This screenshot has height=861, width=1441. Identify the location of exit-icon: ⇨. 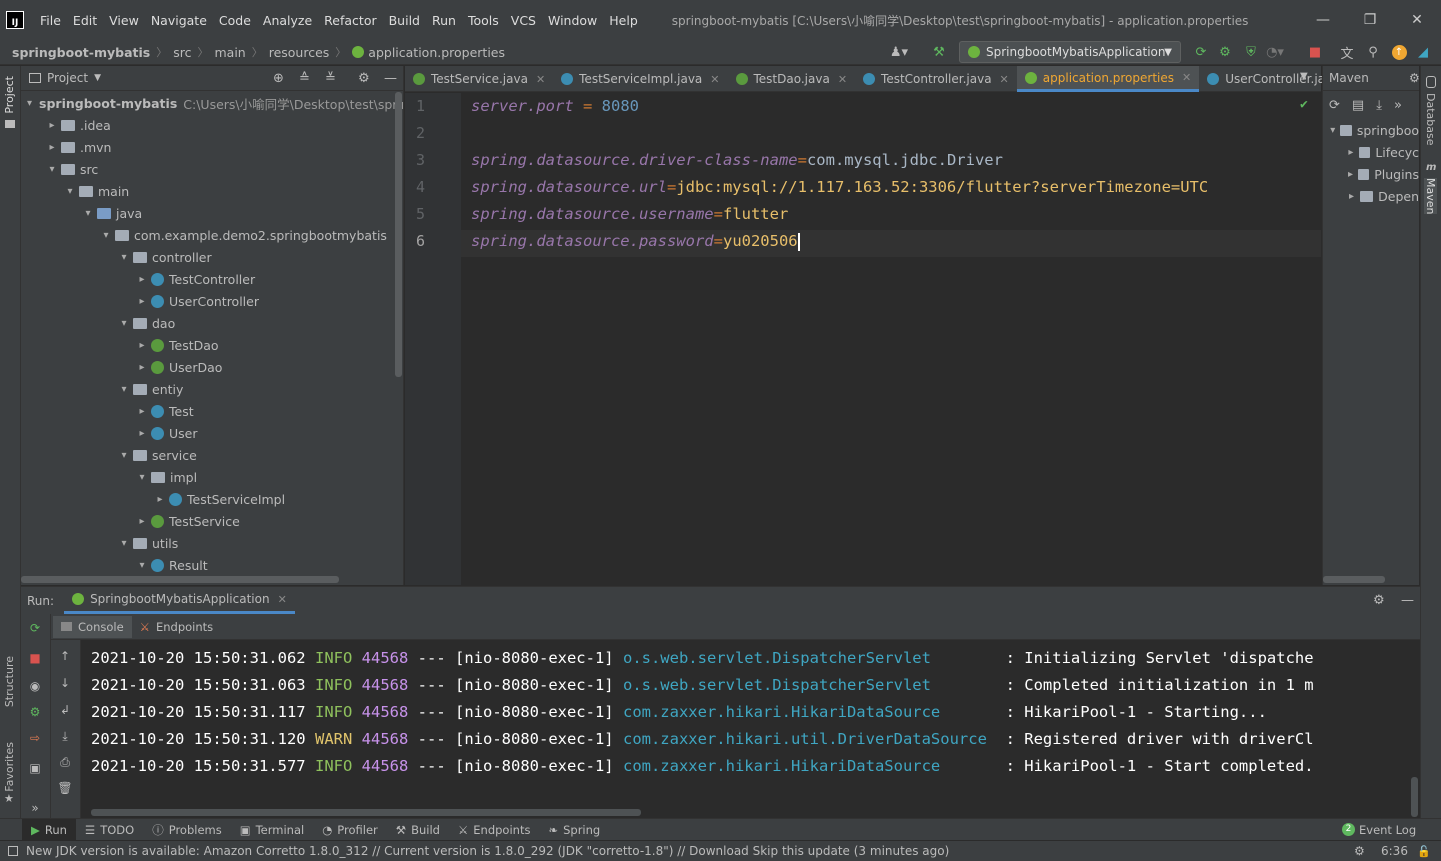
(35, 738).